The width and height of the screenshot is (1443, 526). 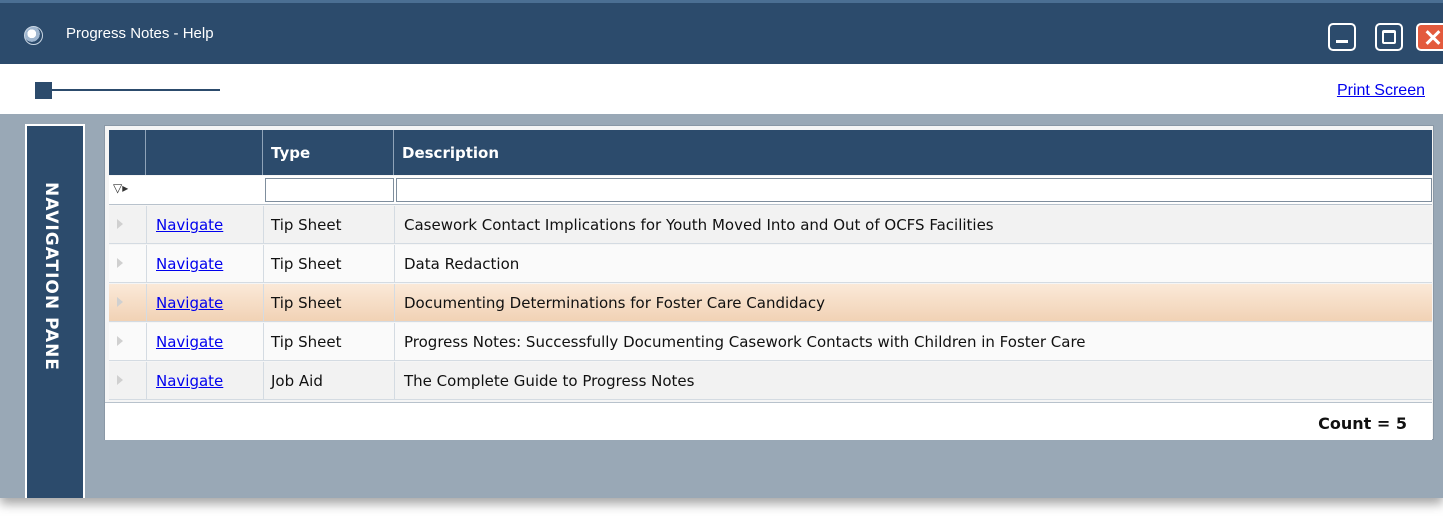 I want to click on description-filter-input, so click(x=914, y=190).